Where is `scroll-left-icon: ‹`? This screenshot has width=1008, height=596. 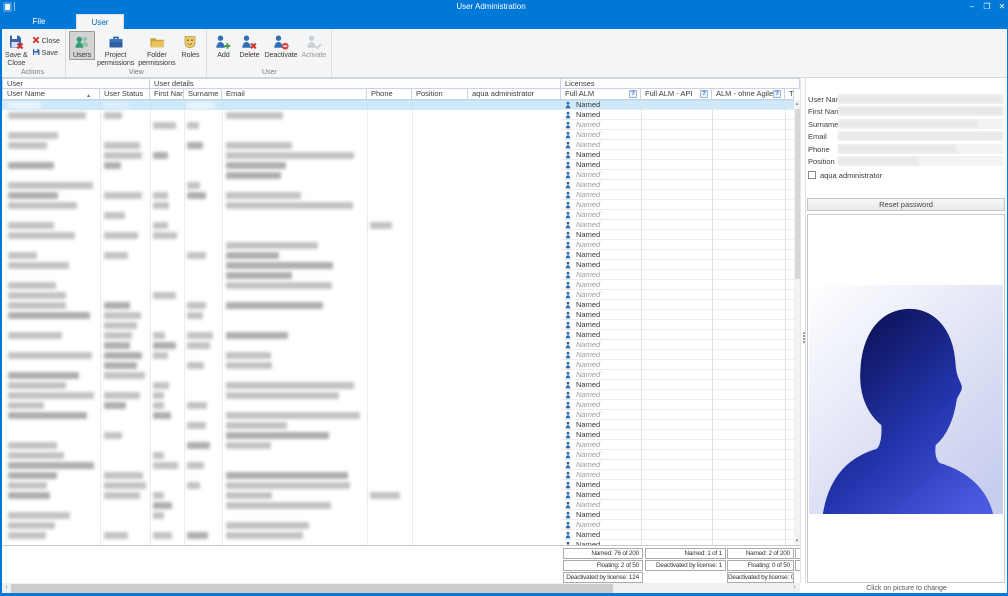
scroll-left-icon: ‹ is located at coordinates (6, 588).